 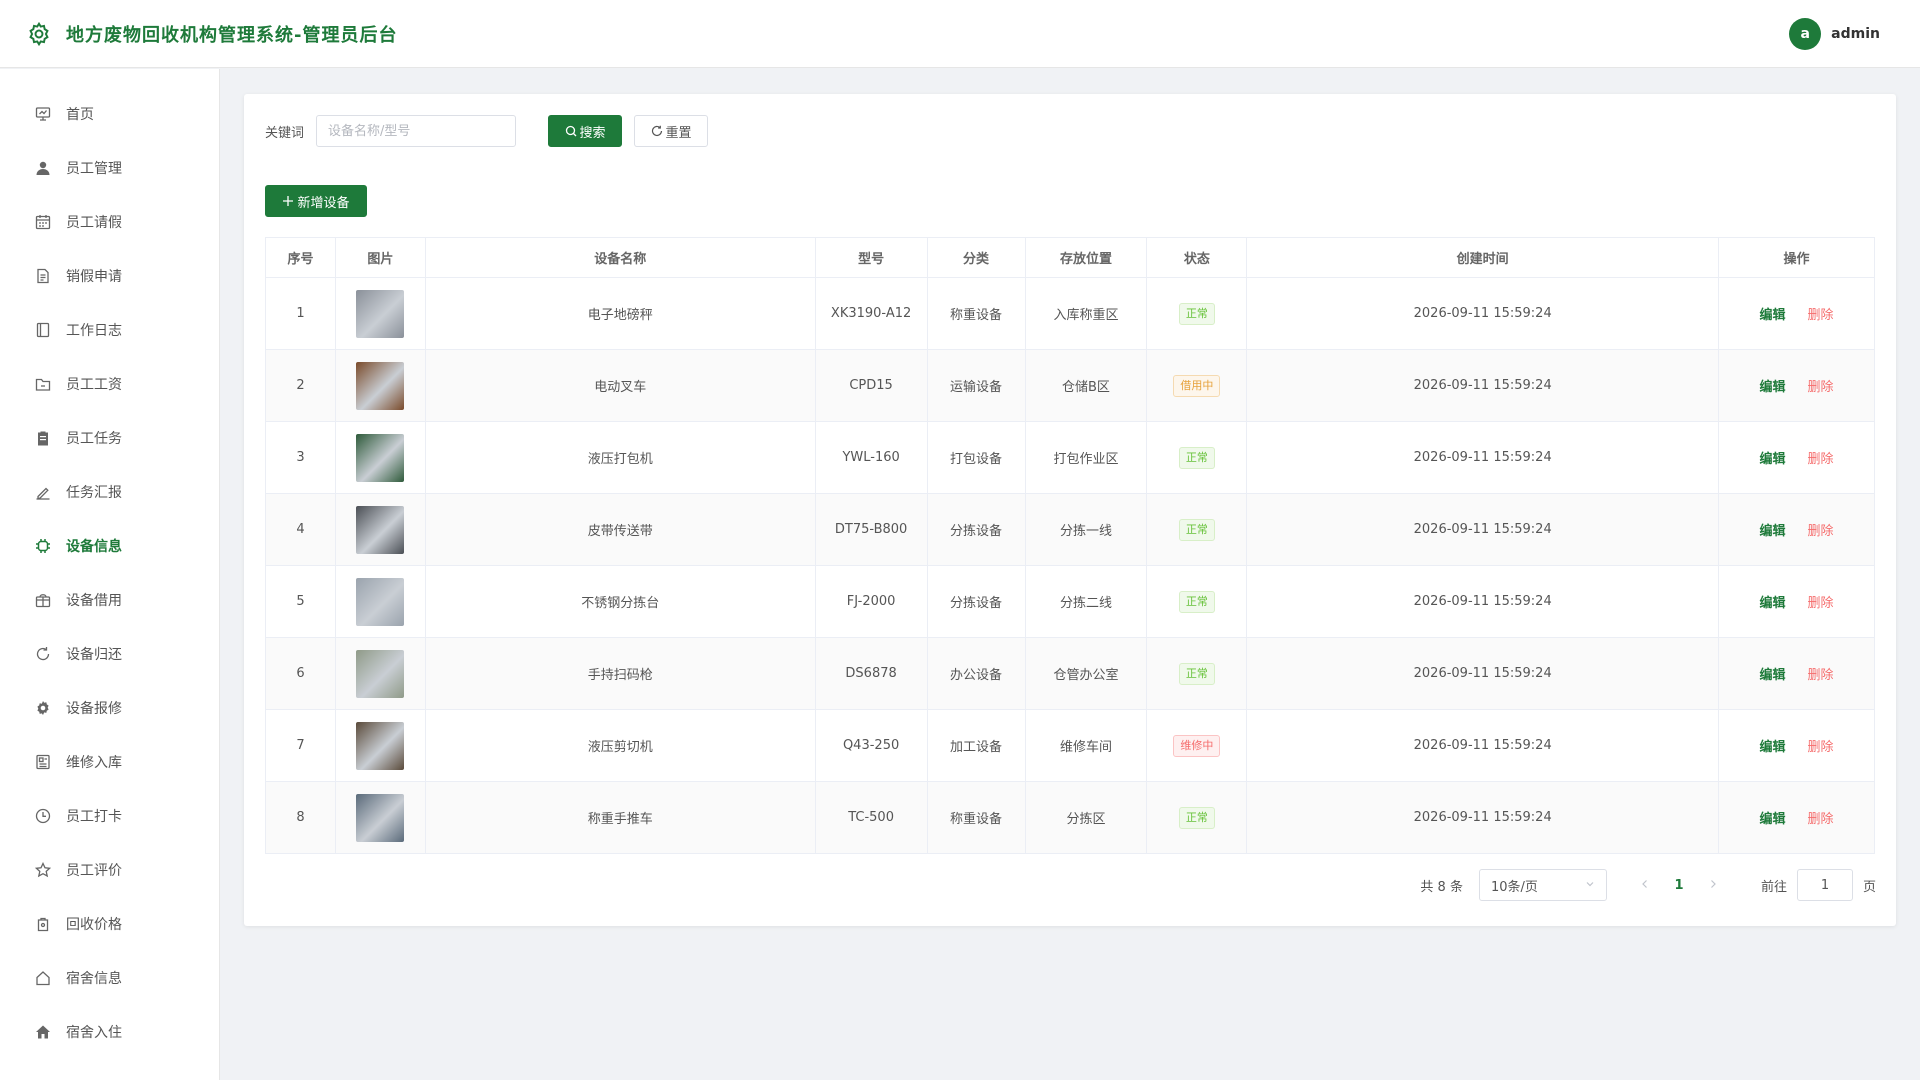 I want to click on cell-name: 不锈钢分拣台, so click(x=620, y=601).